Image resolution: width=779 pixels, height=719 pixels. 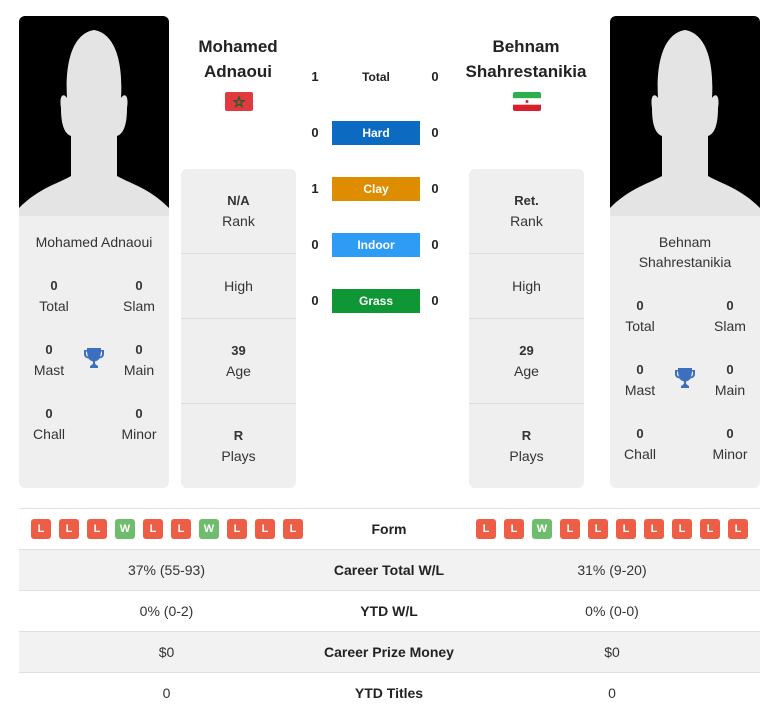 What do you see at coordinates (166, 652) in the screenshot?
I see `player1-prize-money: $0` at bounding box center [166, 652].